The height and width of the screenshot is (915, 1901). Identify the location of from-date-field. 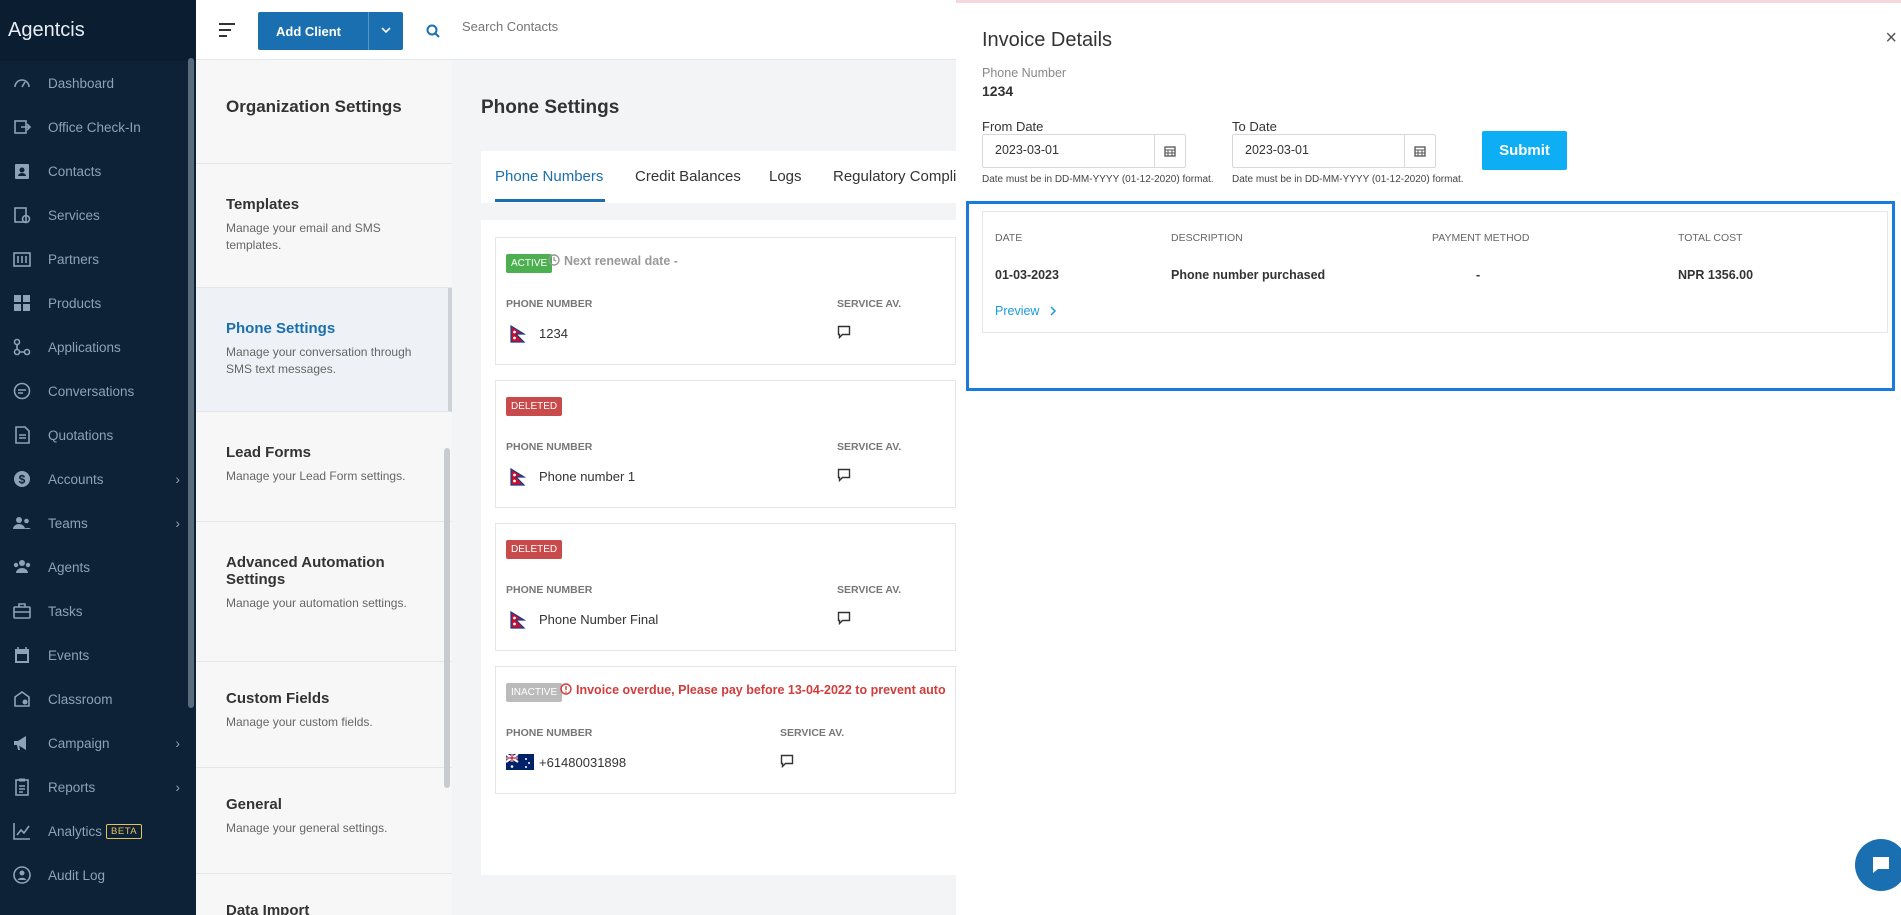
(1084, 151).